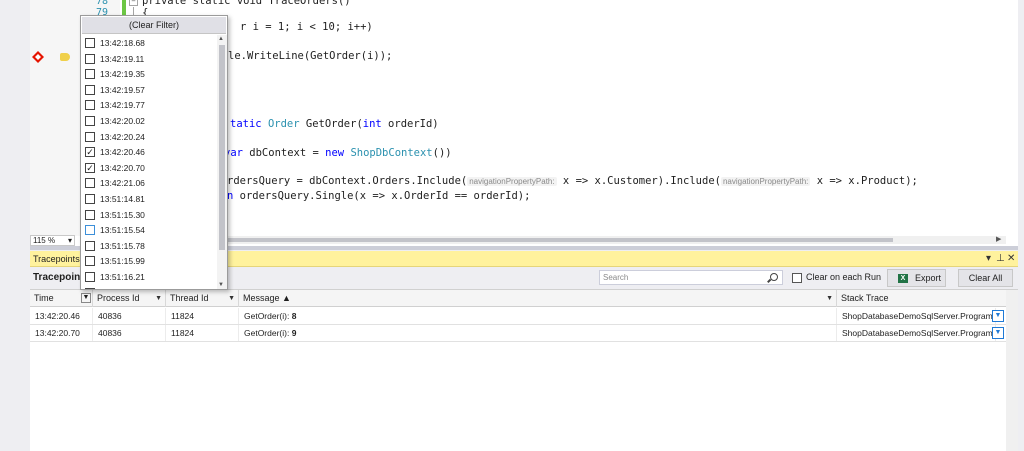 This screenshot has width=1024, height=451. What do you see at coordinates (150, 74) in the screenshot?
I see `filter-item: 13:42:19.35` at bounding box center [150, 74].